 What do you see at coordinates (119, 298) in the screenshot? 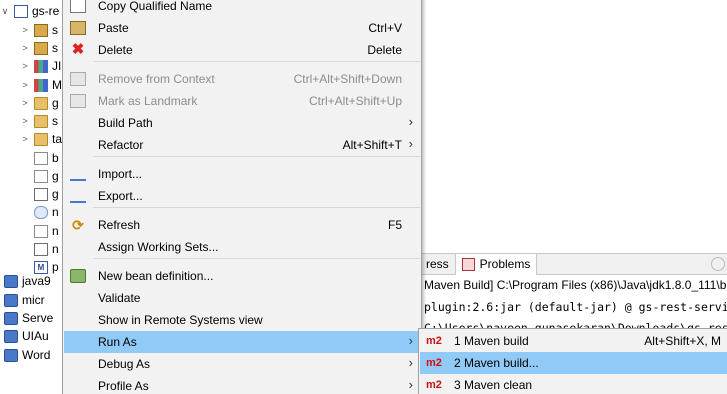
I see `menu-item-label: Validate` at bounding box center [119, 298].